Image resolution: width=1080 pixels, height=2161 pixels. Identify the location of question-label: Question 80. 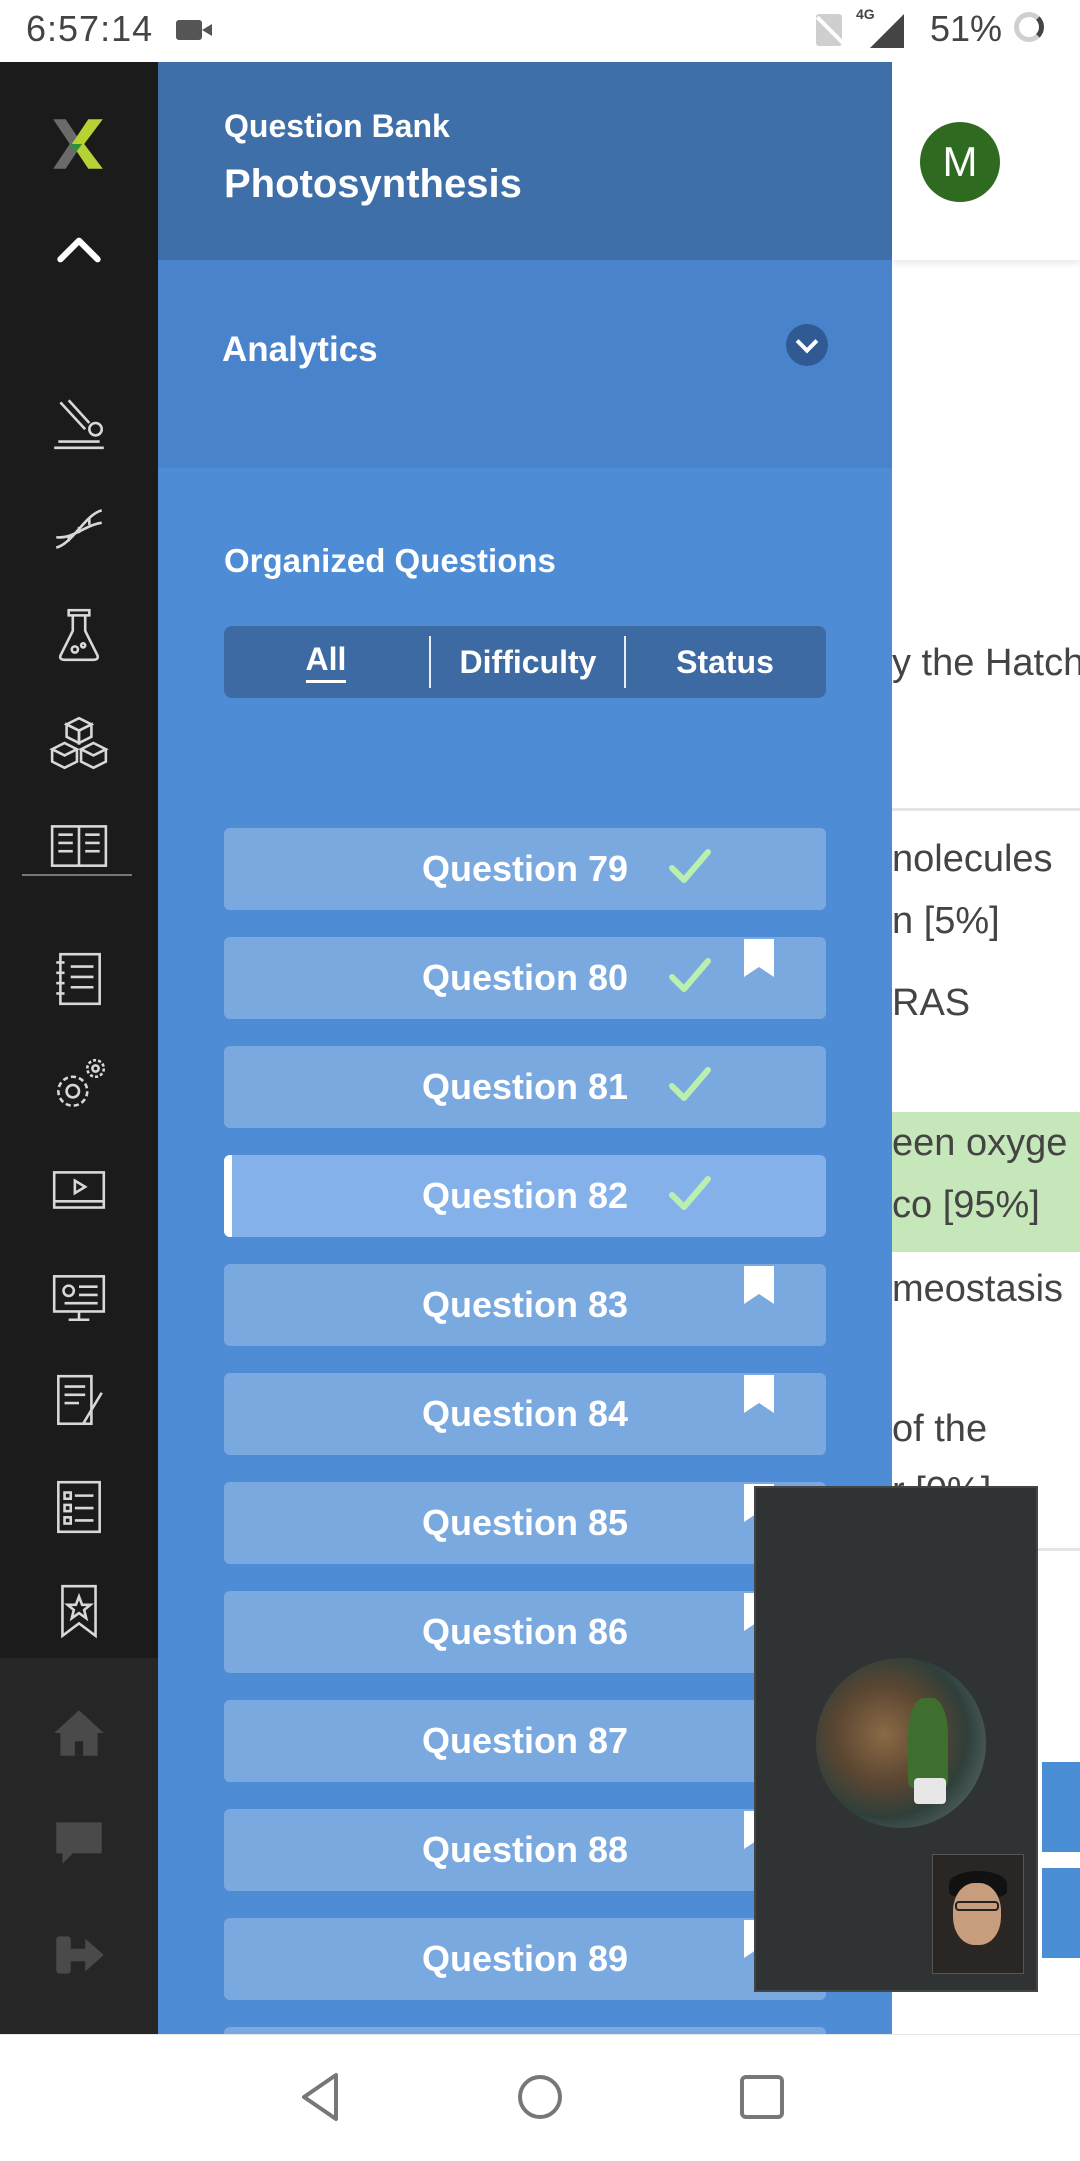
(525, 977).